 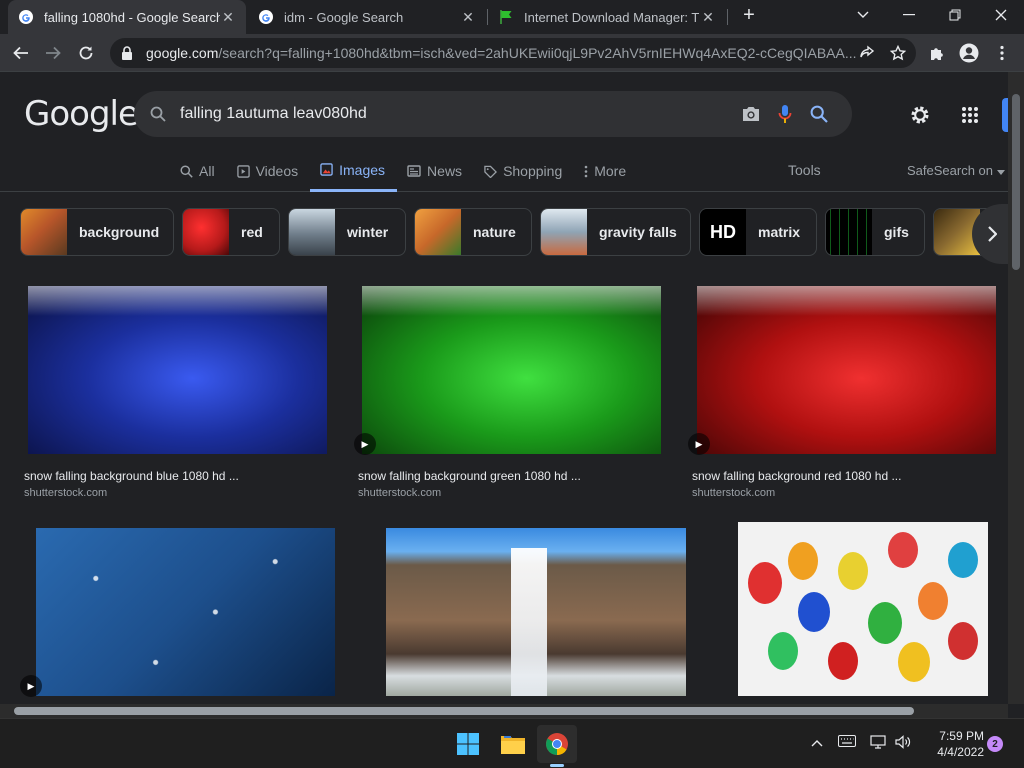 I want to click on browser-menu-icon, so click(x=1002, y=53).